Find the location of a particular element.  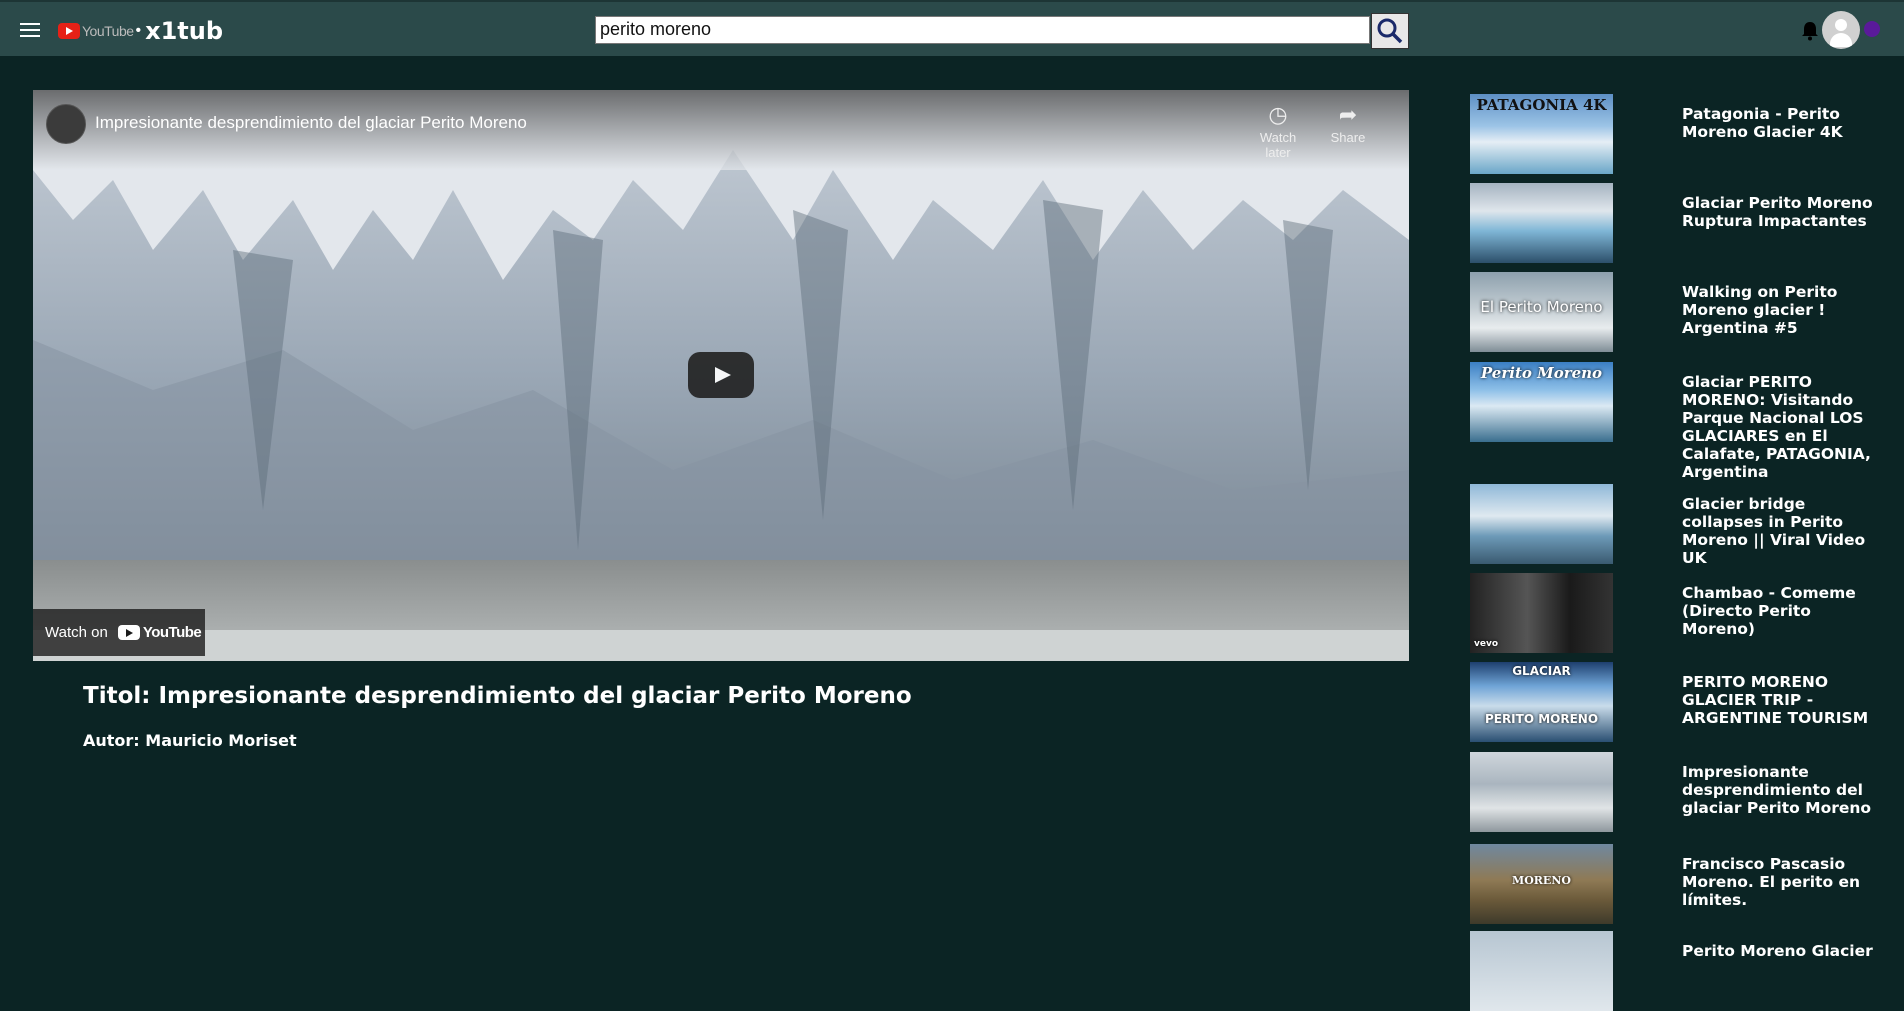

search-button is located at coordinates (1390, 31).